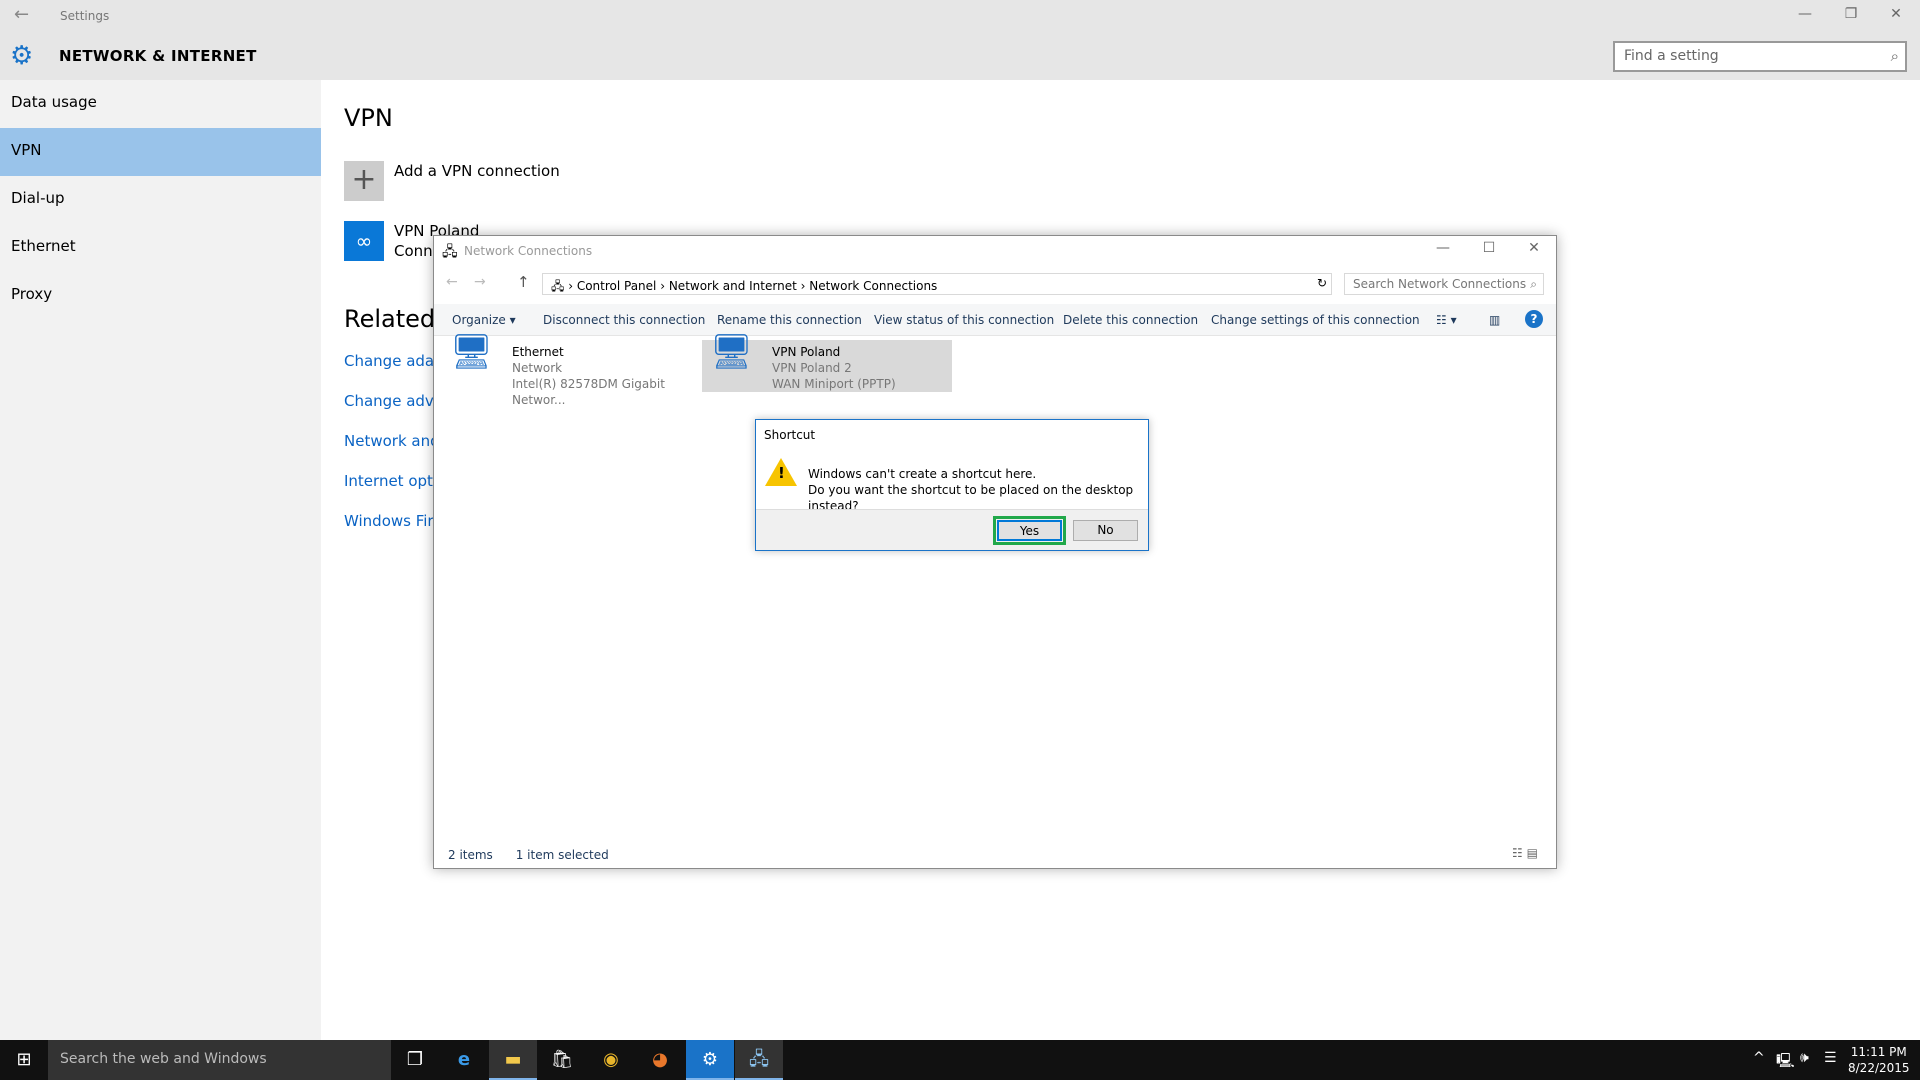 This screenshot has height=1080, width=1920. I want to click on warning-icon: !, so click(781, 472).